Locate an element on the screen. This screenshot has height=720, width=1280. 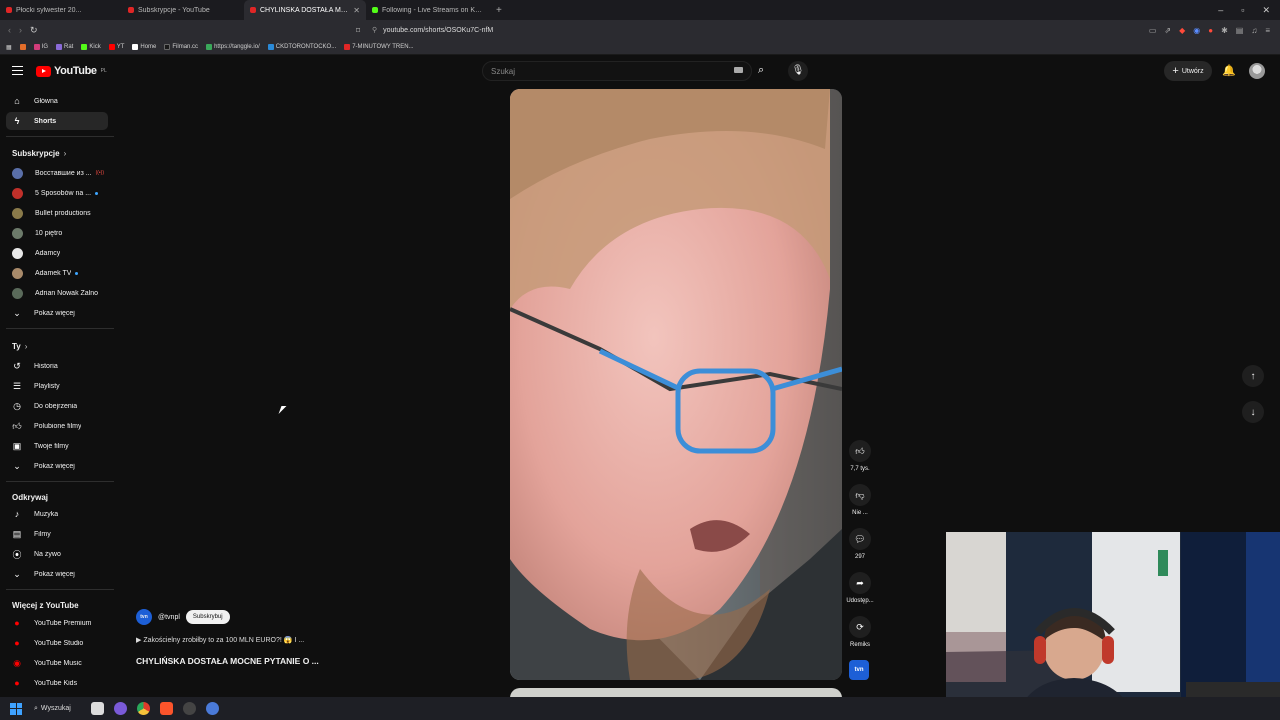
bookmark-icon: ⌑ is located at coordinates (361, 30).